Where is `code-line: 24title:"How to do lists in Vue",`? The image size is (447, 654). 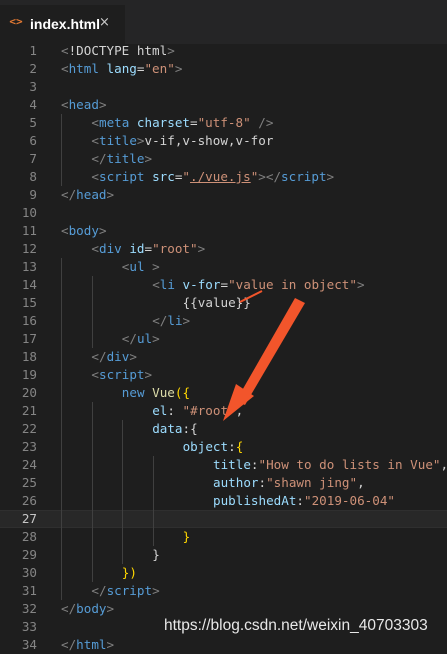
code-line: 24title:"How to do lists in Vue", is located at coordinates (223, 465).